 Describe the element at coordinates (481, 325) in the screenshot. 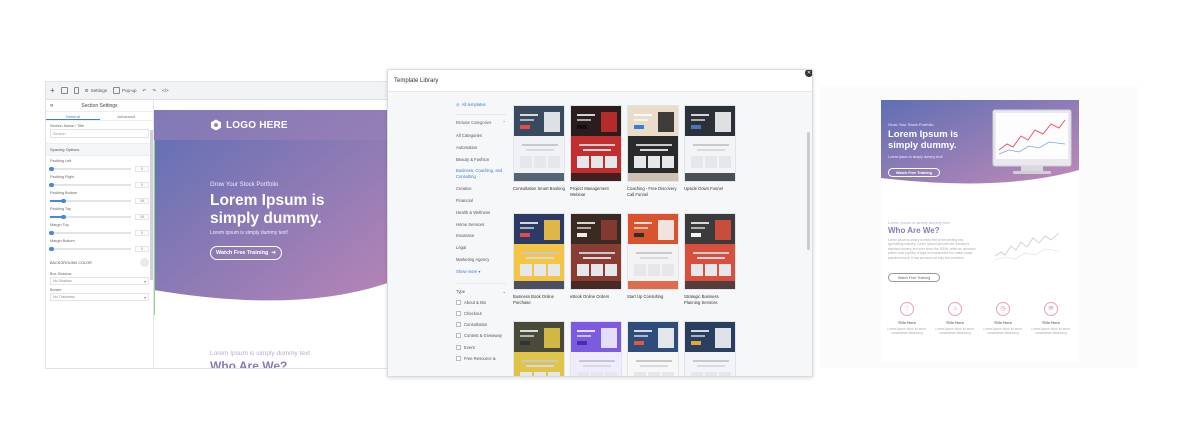

I see `type-filter-item: Consultation` at that location.